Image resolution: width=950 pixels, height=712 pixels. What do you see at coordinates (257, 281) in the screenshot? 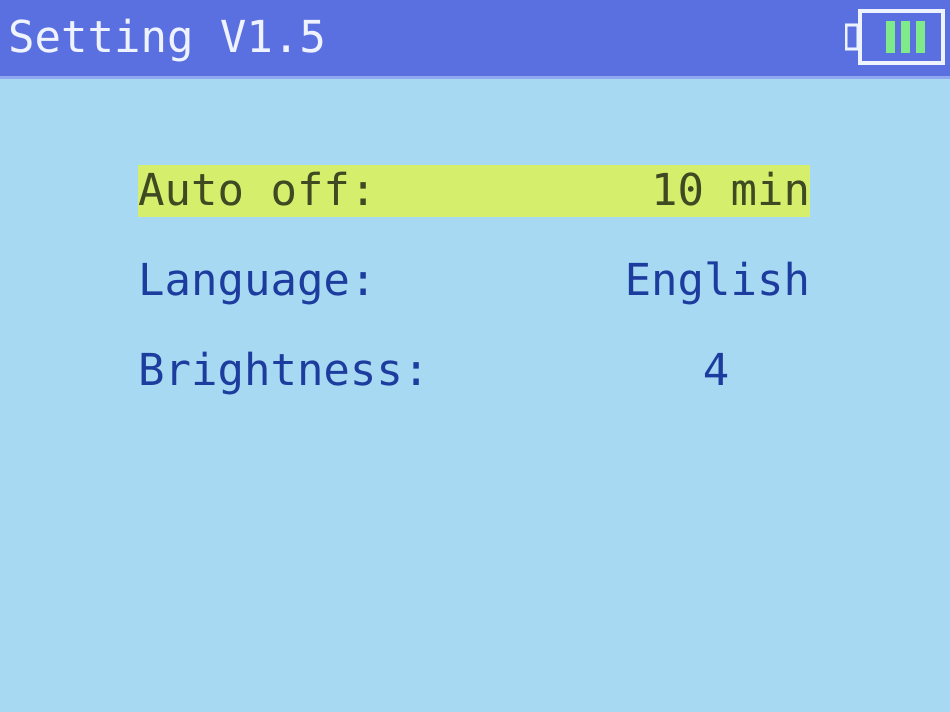
I see `setting-label: Language:` at bounding box center [257, 281].